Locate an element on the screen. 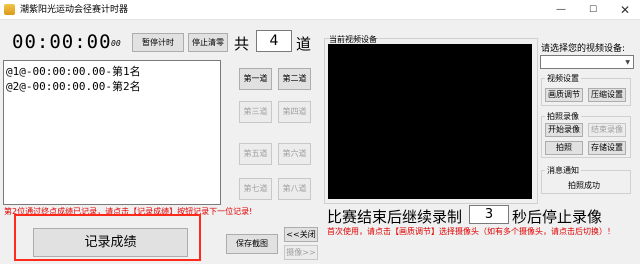 This screenshot has width=640, height=264. message-text: 拍照成功 is located at coordinates (584, 185).